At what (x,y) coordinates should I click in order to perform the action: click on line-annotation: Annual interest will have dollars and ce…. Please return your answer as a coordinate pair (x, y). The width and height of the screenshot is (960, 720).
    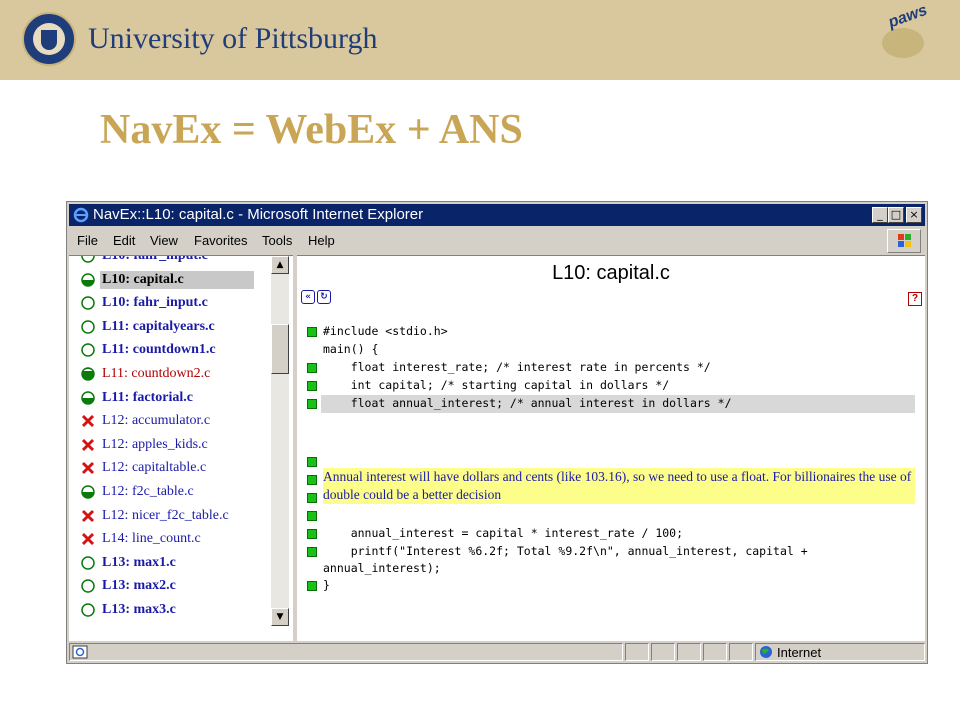
    Looking at the image, I should click on (619, 486).